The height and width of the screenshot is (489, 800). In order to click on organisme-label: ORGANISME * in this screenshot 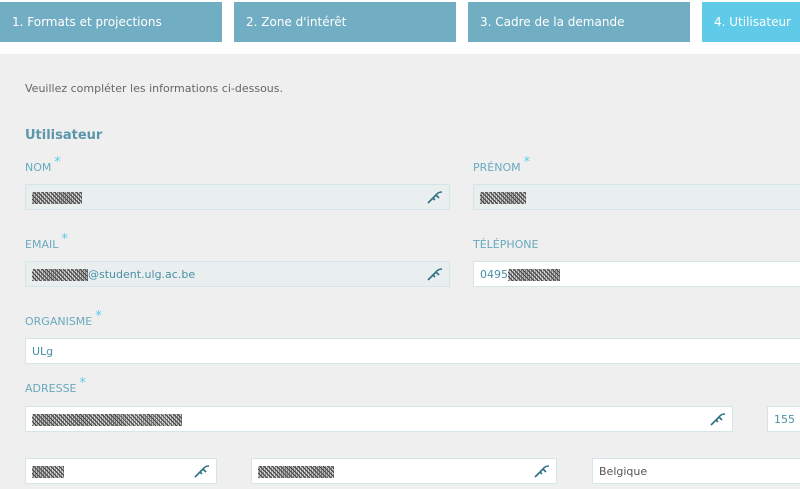, I will do `click(63, 319)`.